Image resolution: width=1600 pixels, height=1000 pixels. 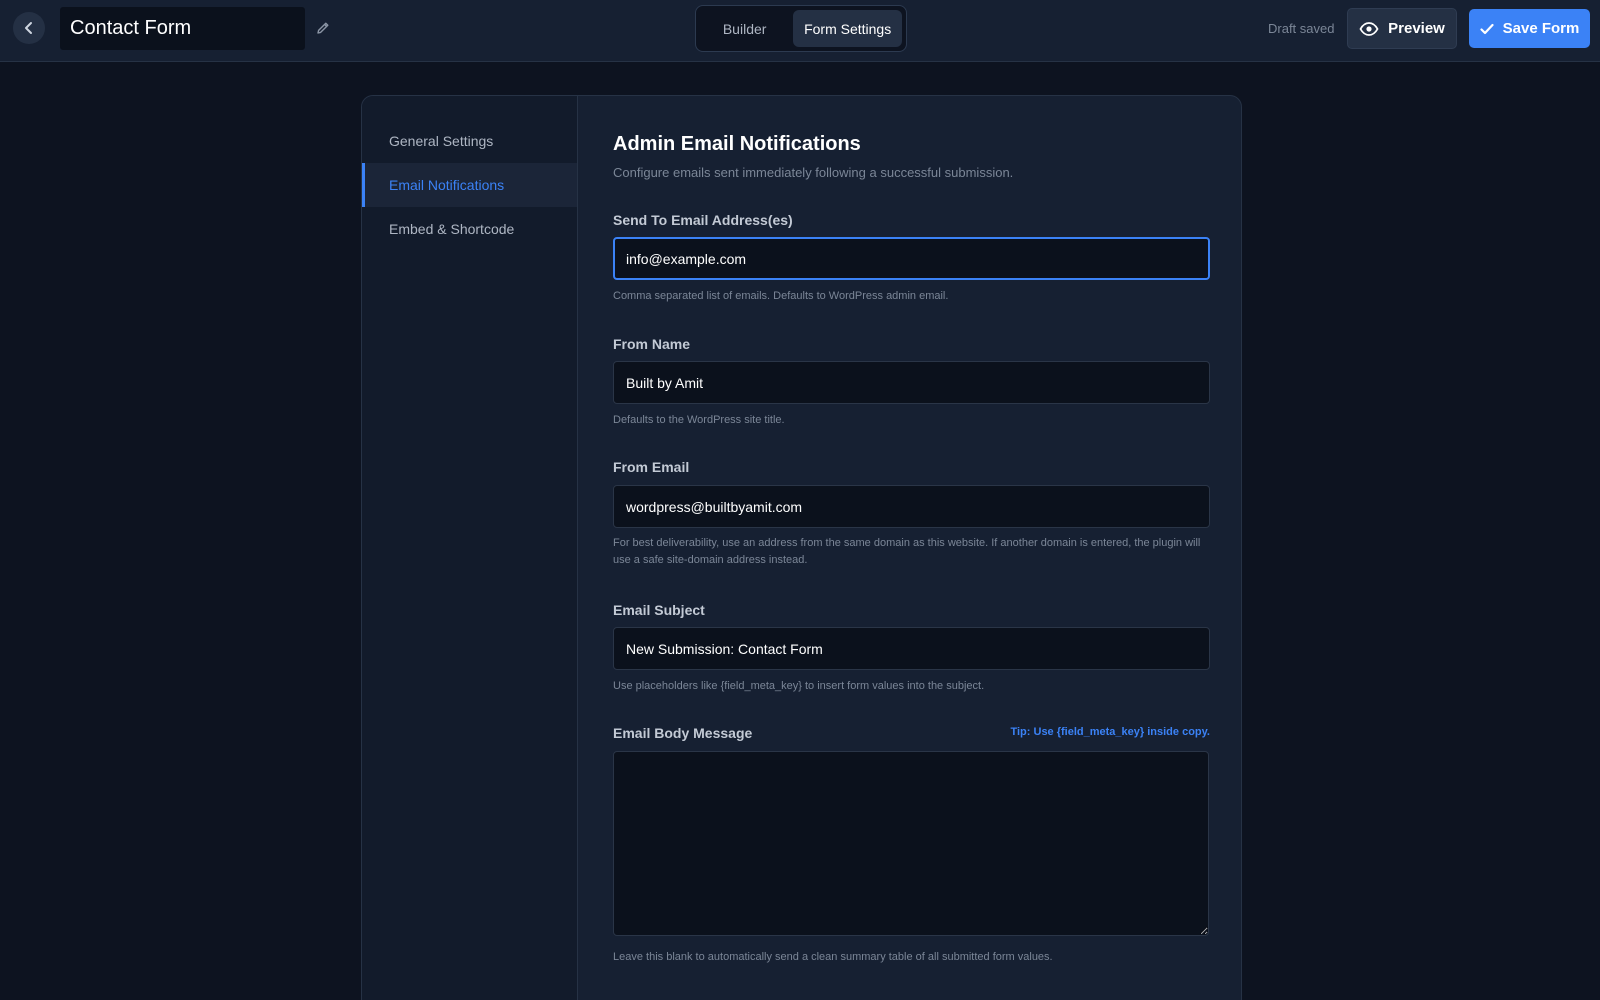 I want to click on sidebar-item-email-notifications: Email Notifications, so click(x=469, y=185).